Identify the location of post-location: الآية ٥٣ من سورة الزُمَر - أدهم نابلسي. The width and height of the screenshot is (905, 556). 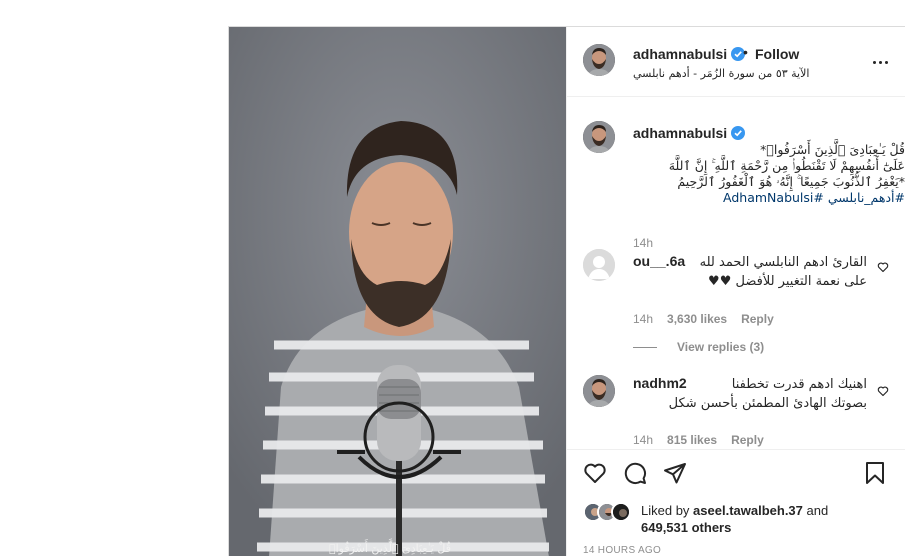
(721, 73).